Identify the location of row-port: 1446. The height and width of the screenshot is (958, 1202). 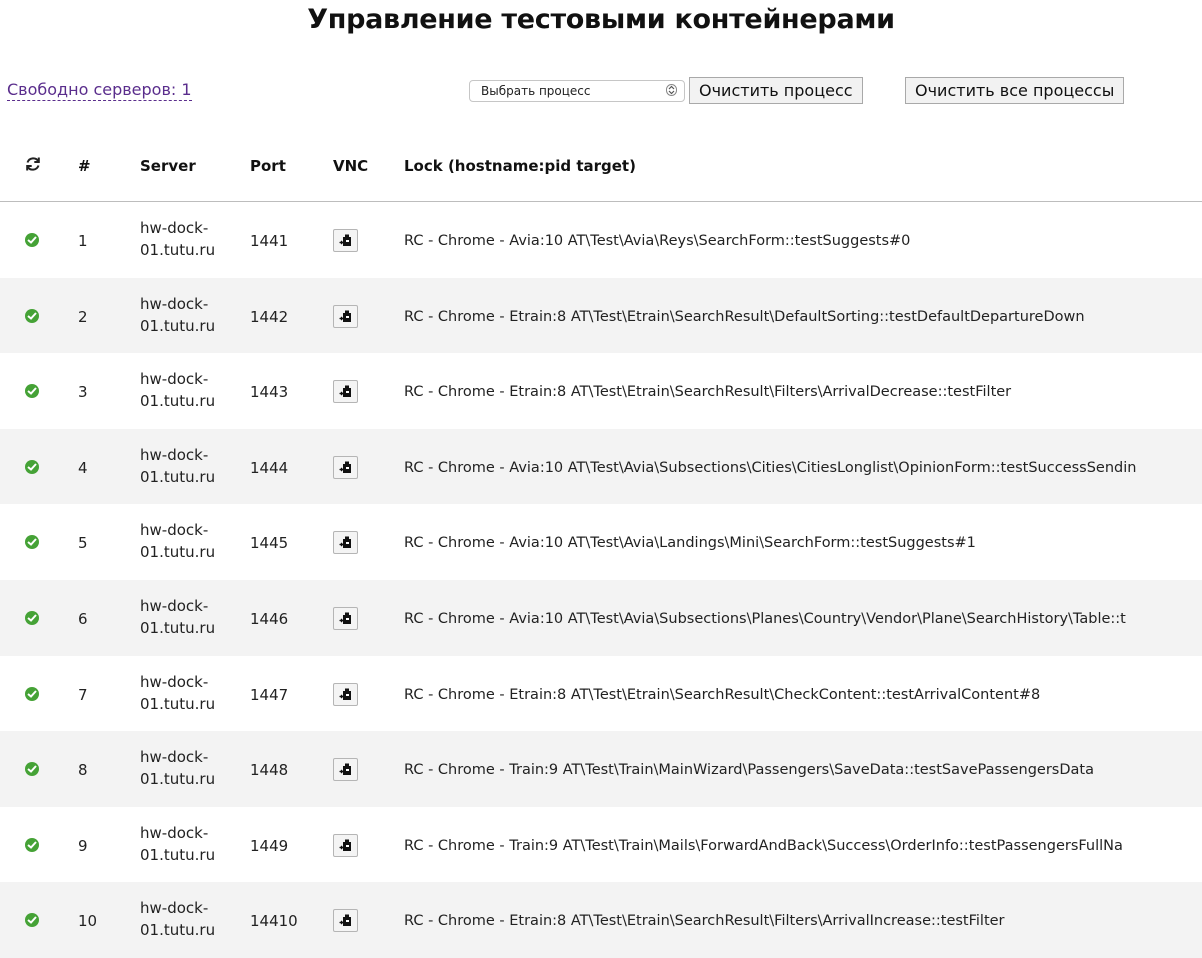
(269, 618).